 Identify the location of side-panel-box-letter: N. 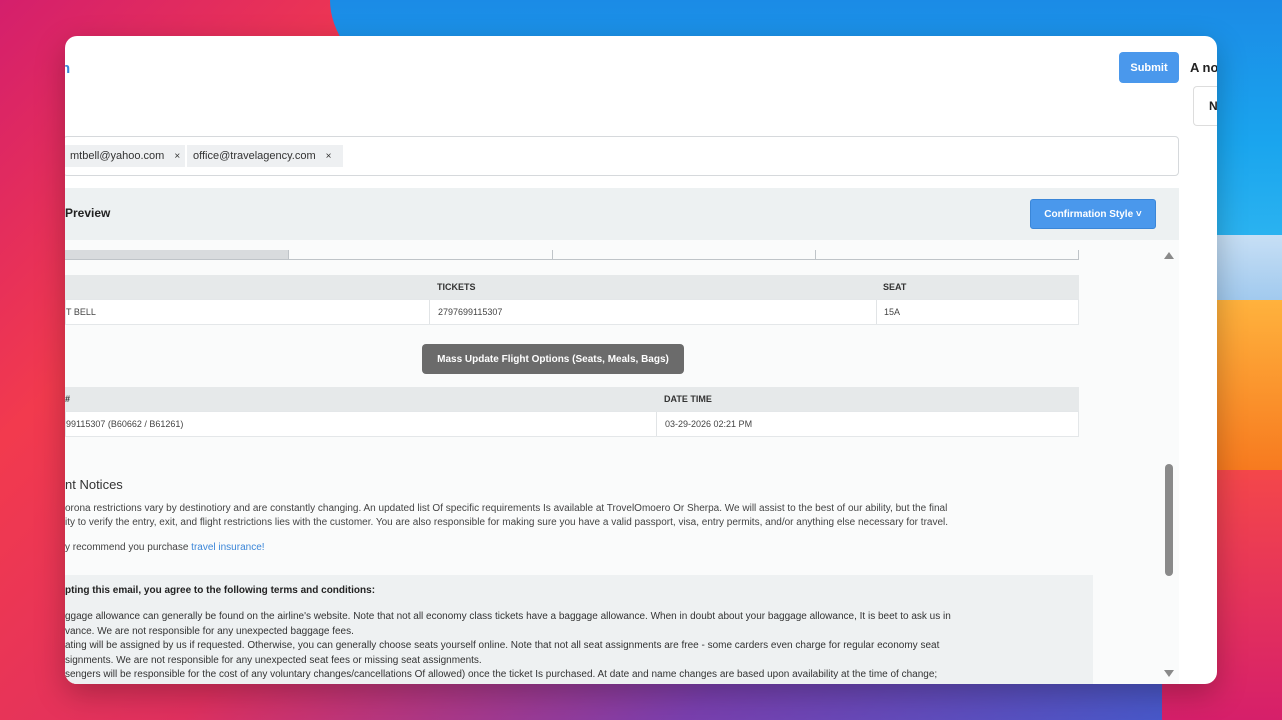
(1213, 106).